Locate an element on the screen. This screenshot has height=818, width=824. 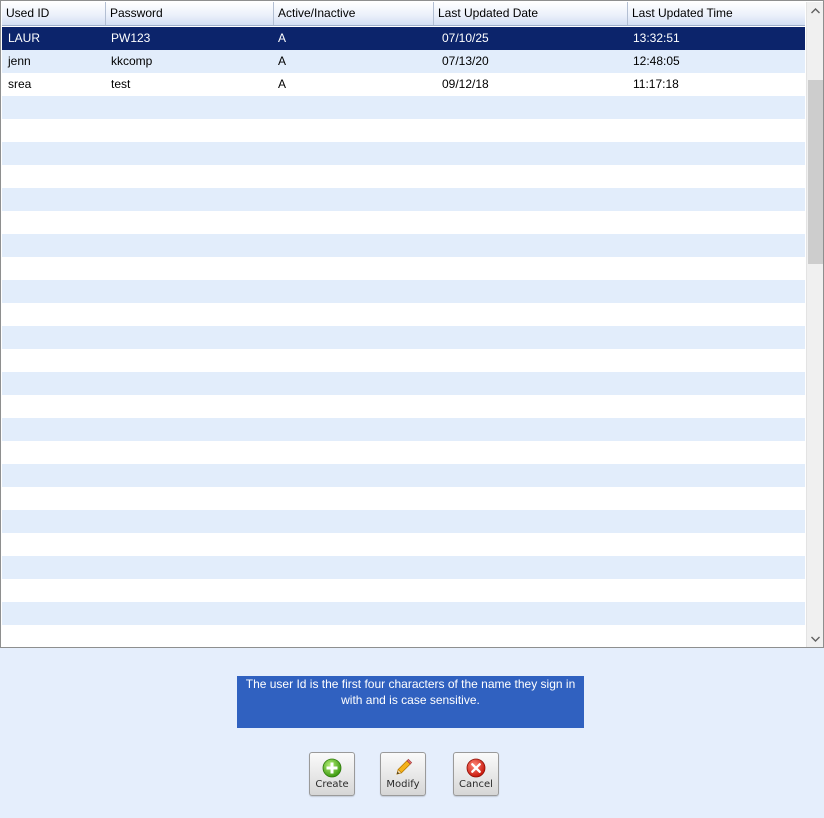
cell-date: 07/13/20 is located at coordinates (465, 61).